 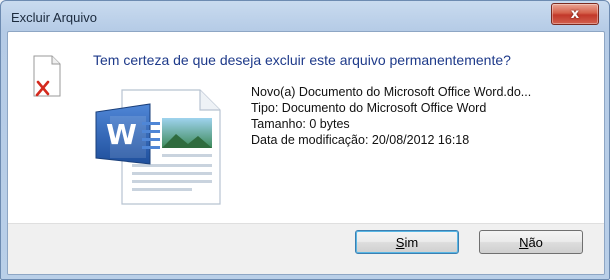 I want to click on yes-button-mnemonic: S, so click(x=400, y=242).